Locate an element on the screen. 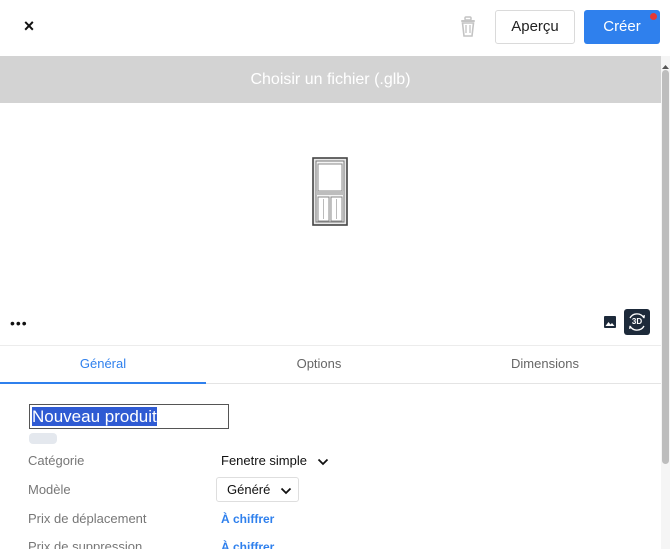 Image resolution: width=670 pixels, height=549 pixels. move-price-label: Prix de déplacement is located at coordinates (87, 518).